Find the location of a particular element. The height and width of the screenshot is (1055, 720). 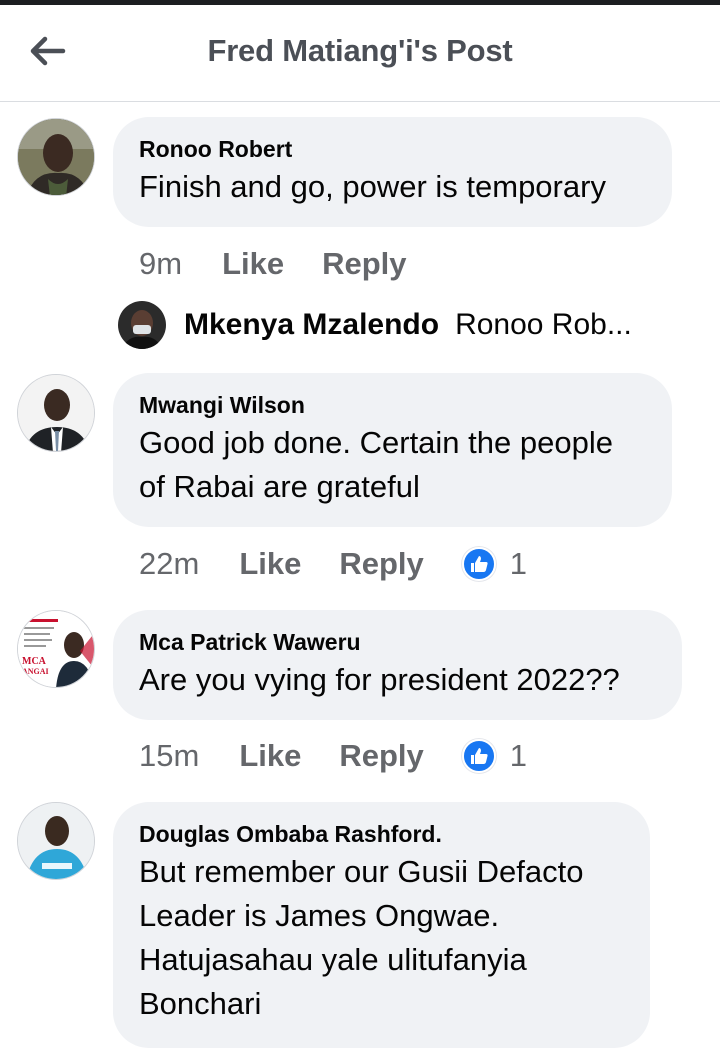

comment-text-line: But remember our Gusii Defacto is located at coordinates (361, 871).